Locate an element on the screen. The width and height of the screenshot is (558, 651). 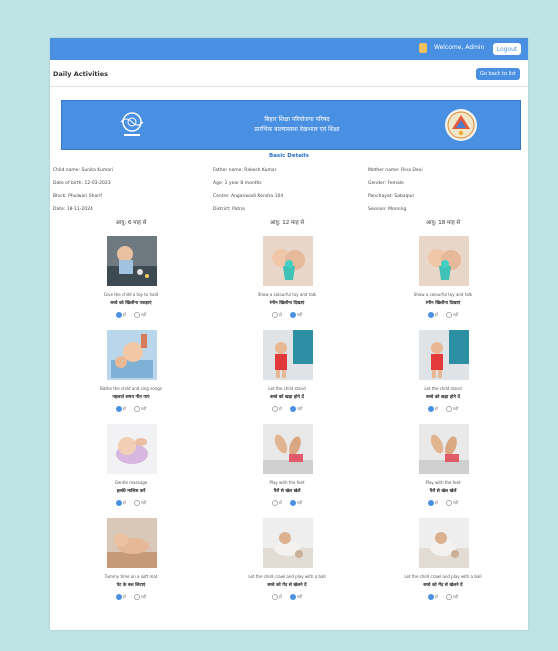
activity-title-hindi: हल्की मालिश करें is located at coordinates (131, 491).